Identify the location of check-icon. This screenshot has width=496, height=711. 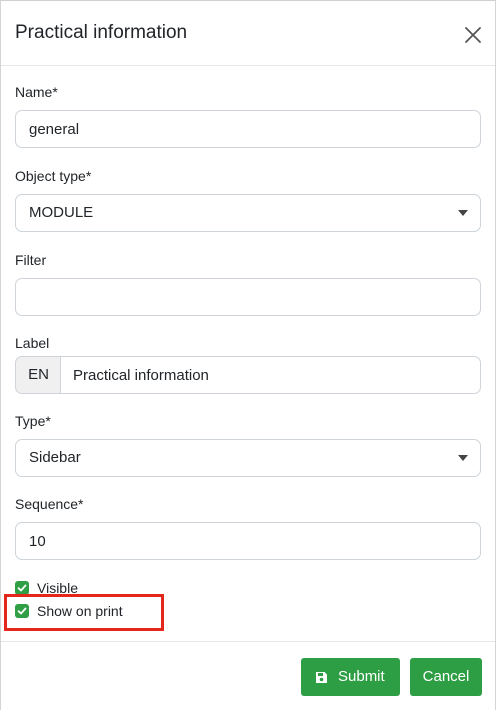
(22, 588).